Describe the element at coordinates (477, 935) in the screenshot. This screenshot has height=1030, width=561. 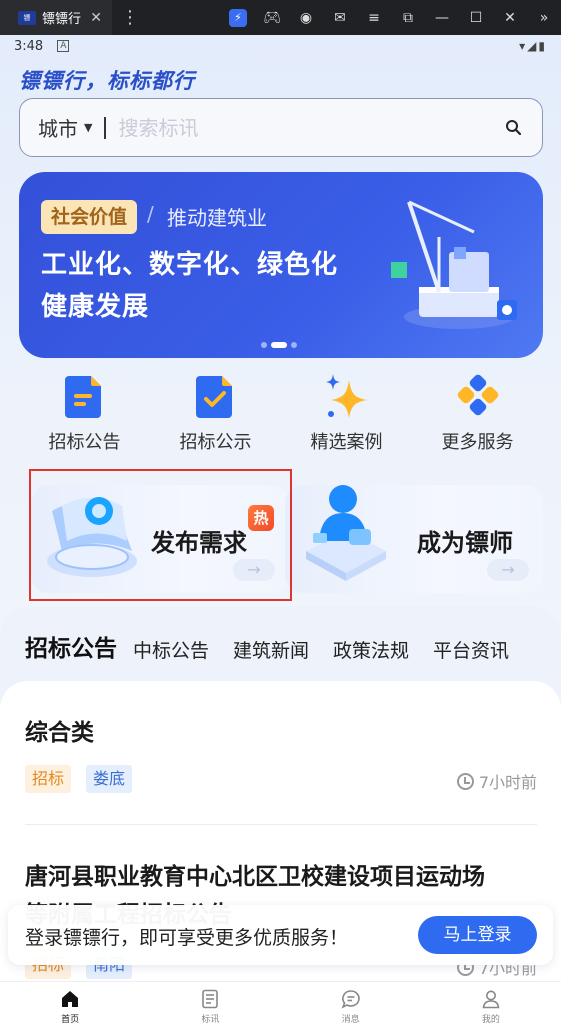
I see `login-button: 马上登录` at that location.